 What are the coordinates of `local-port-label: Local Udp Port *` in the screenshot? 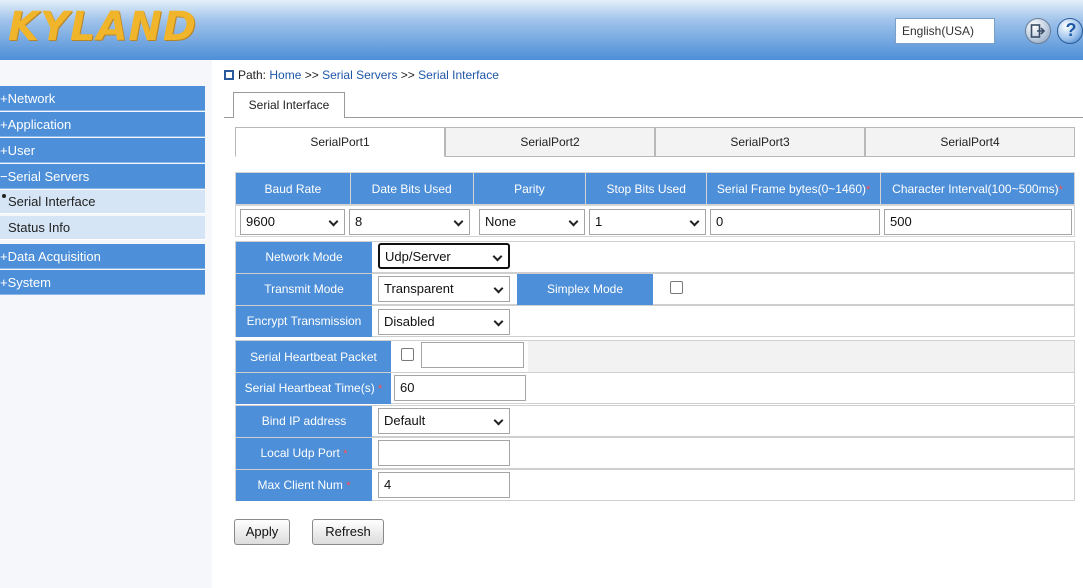 It's located at (304, 453).